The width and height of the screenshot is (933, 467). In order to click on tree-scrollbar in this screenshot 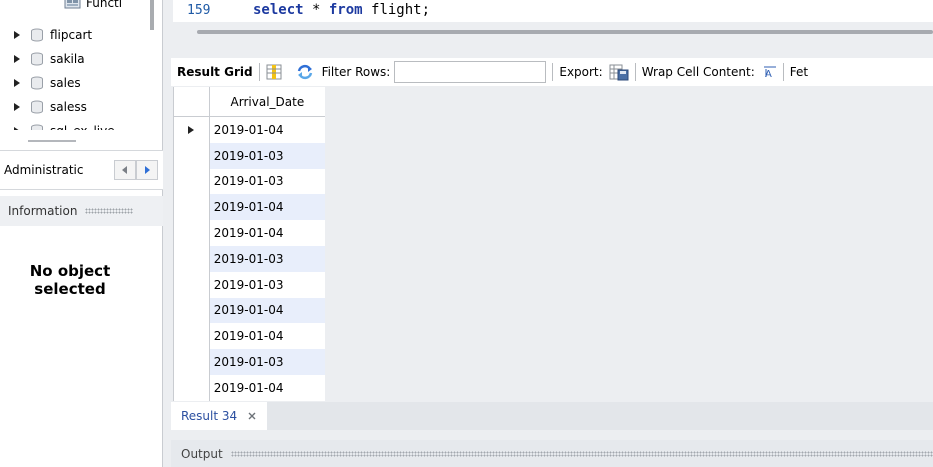, I will do `click(152, 15)`.